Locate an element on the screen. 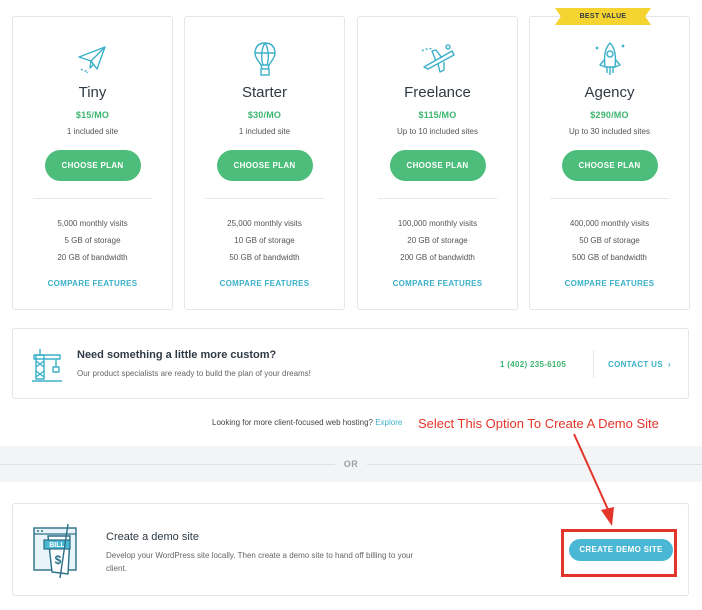 This screenshot has width=702, height=610. plan-feature: 200 GB of bandwidth is located at coordinates (437, 257).